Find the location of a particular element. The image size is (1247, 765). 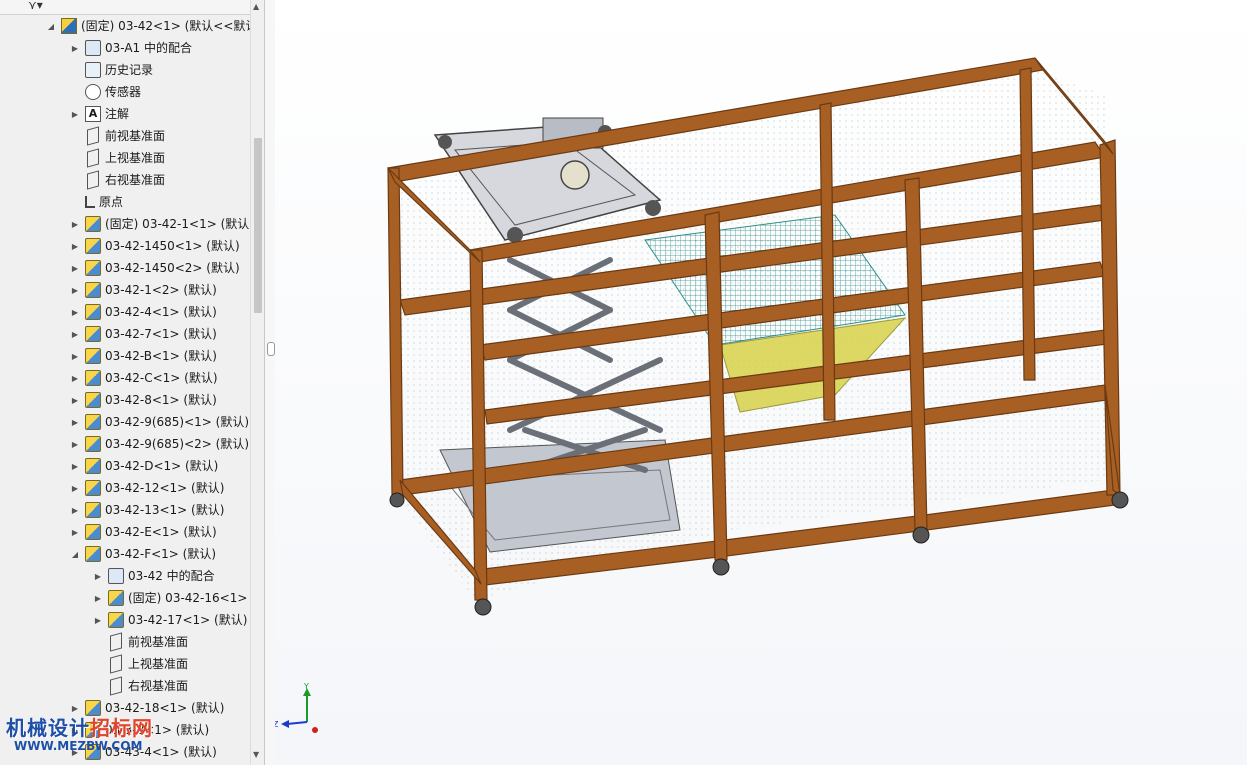

tree-item-label: 03-42-9(685)<2> (默认) is located at coordinates (177, 444).